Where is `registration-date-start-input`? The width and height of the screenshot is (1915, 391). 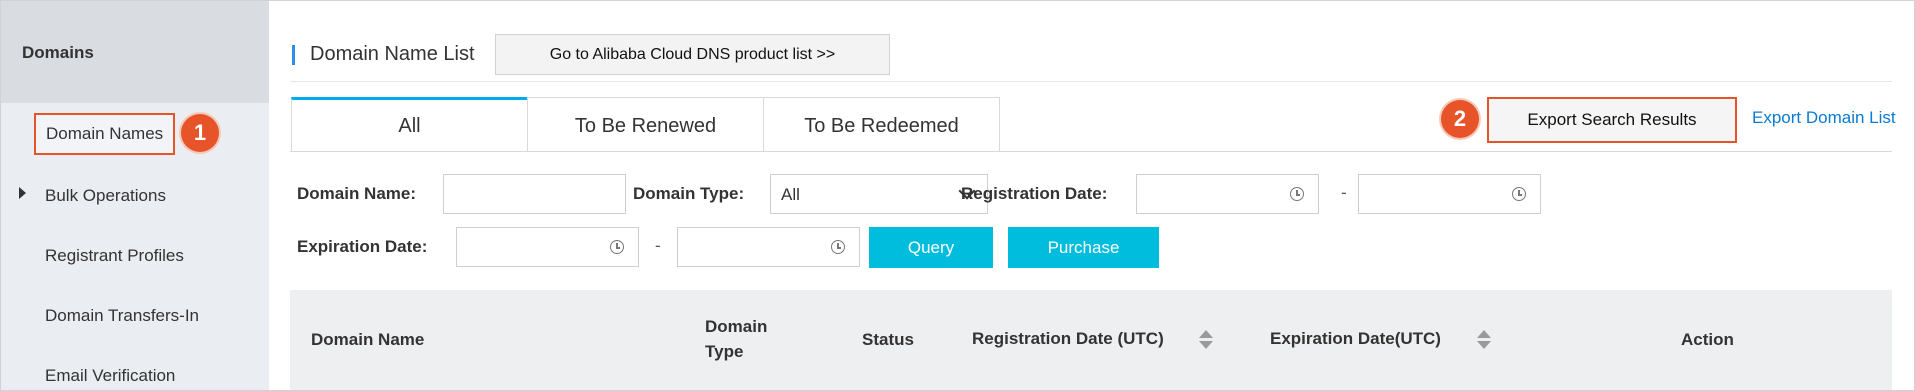 registration-date-start-input is located at coordinates (1227, 194).